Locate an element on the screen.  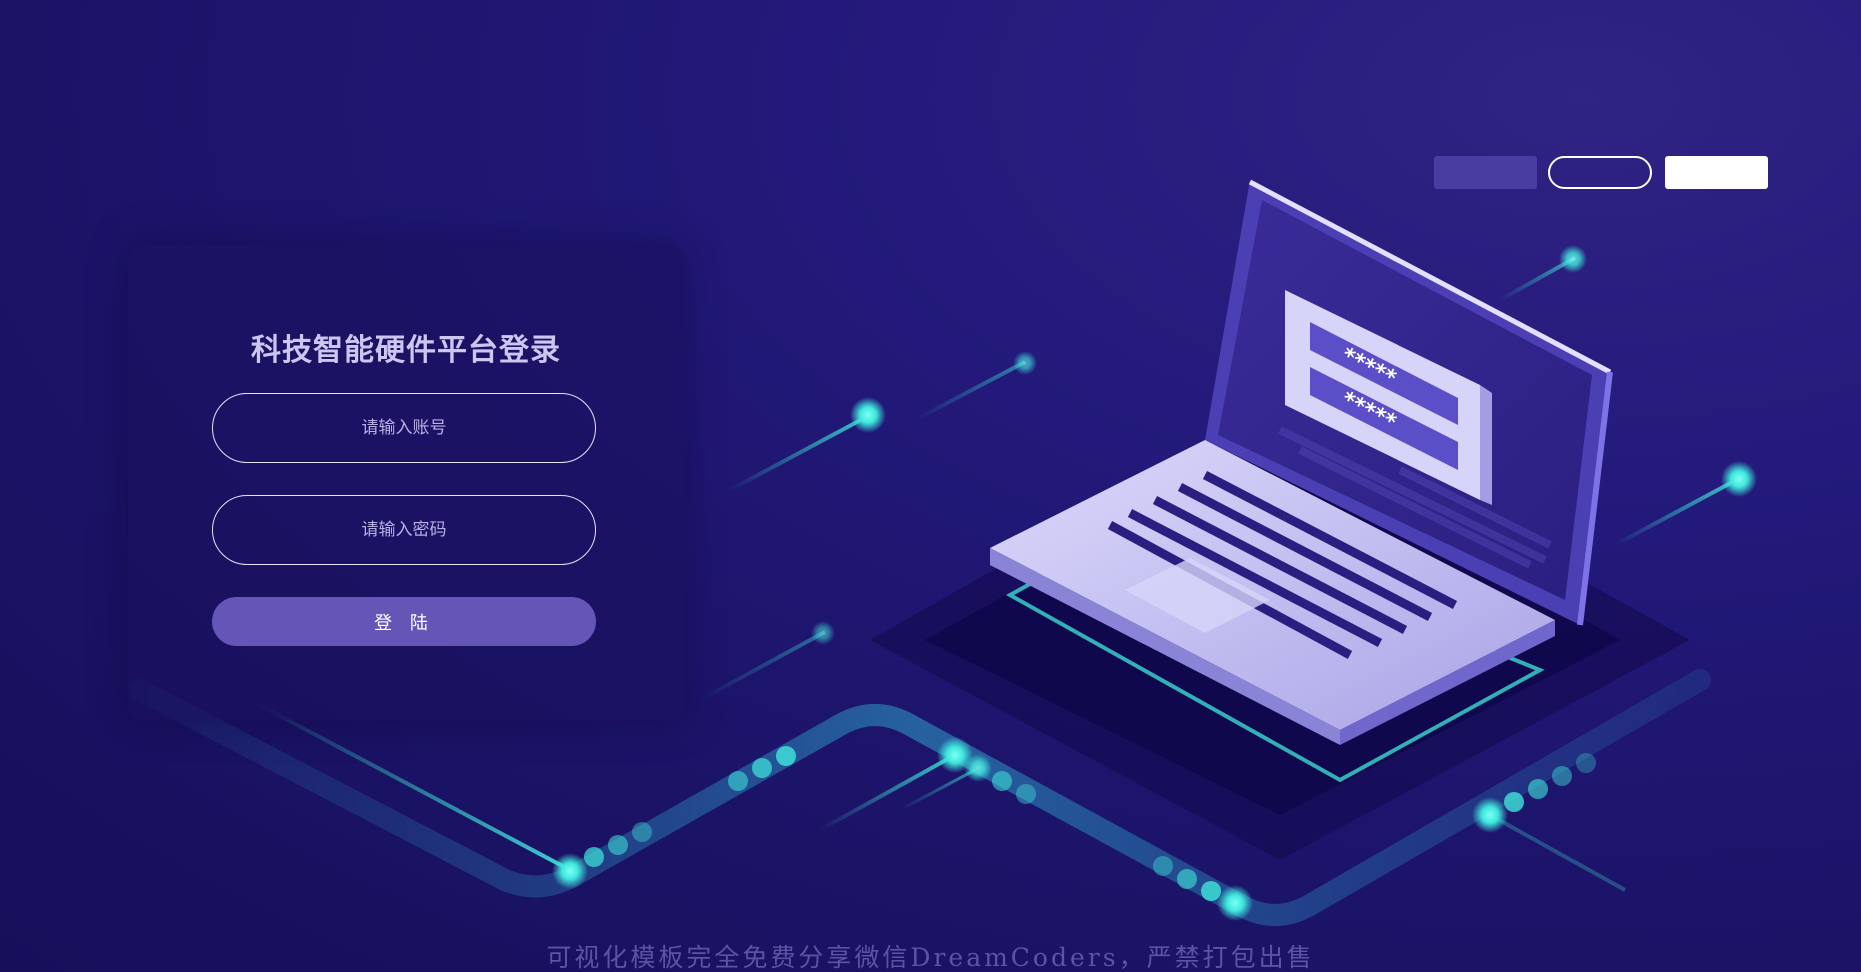
login-title: 科技智能硬件平台登录 is located at coordinates (406, 350).